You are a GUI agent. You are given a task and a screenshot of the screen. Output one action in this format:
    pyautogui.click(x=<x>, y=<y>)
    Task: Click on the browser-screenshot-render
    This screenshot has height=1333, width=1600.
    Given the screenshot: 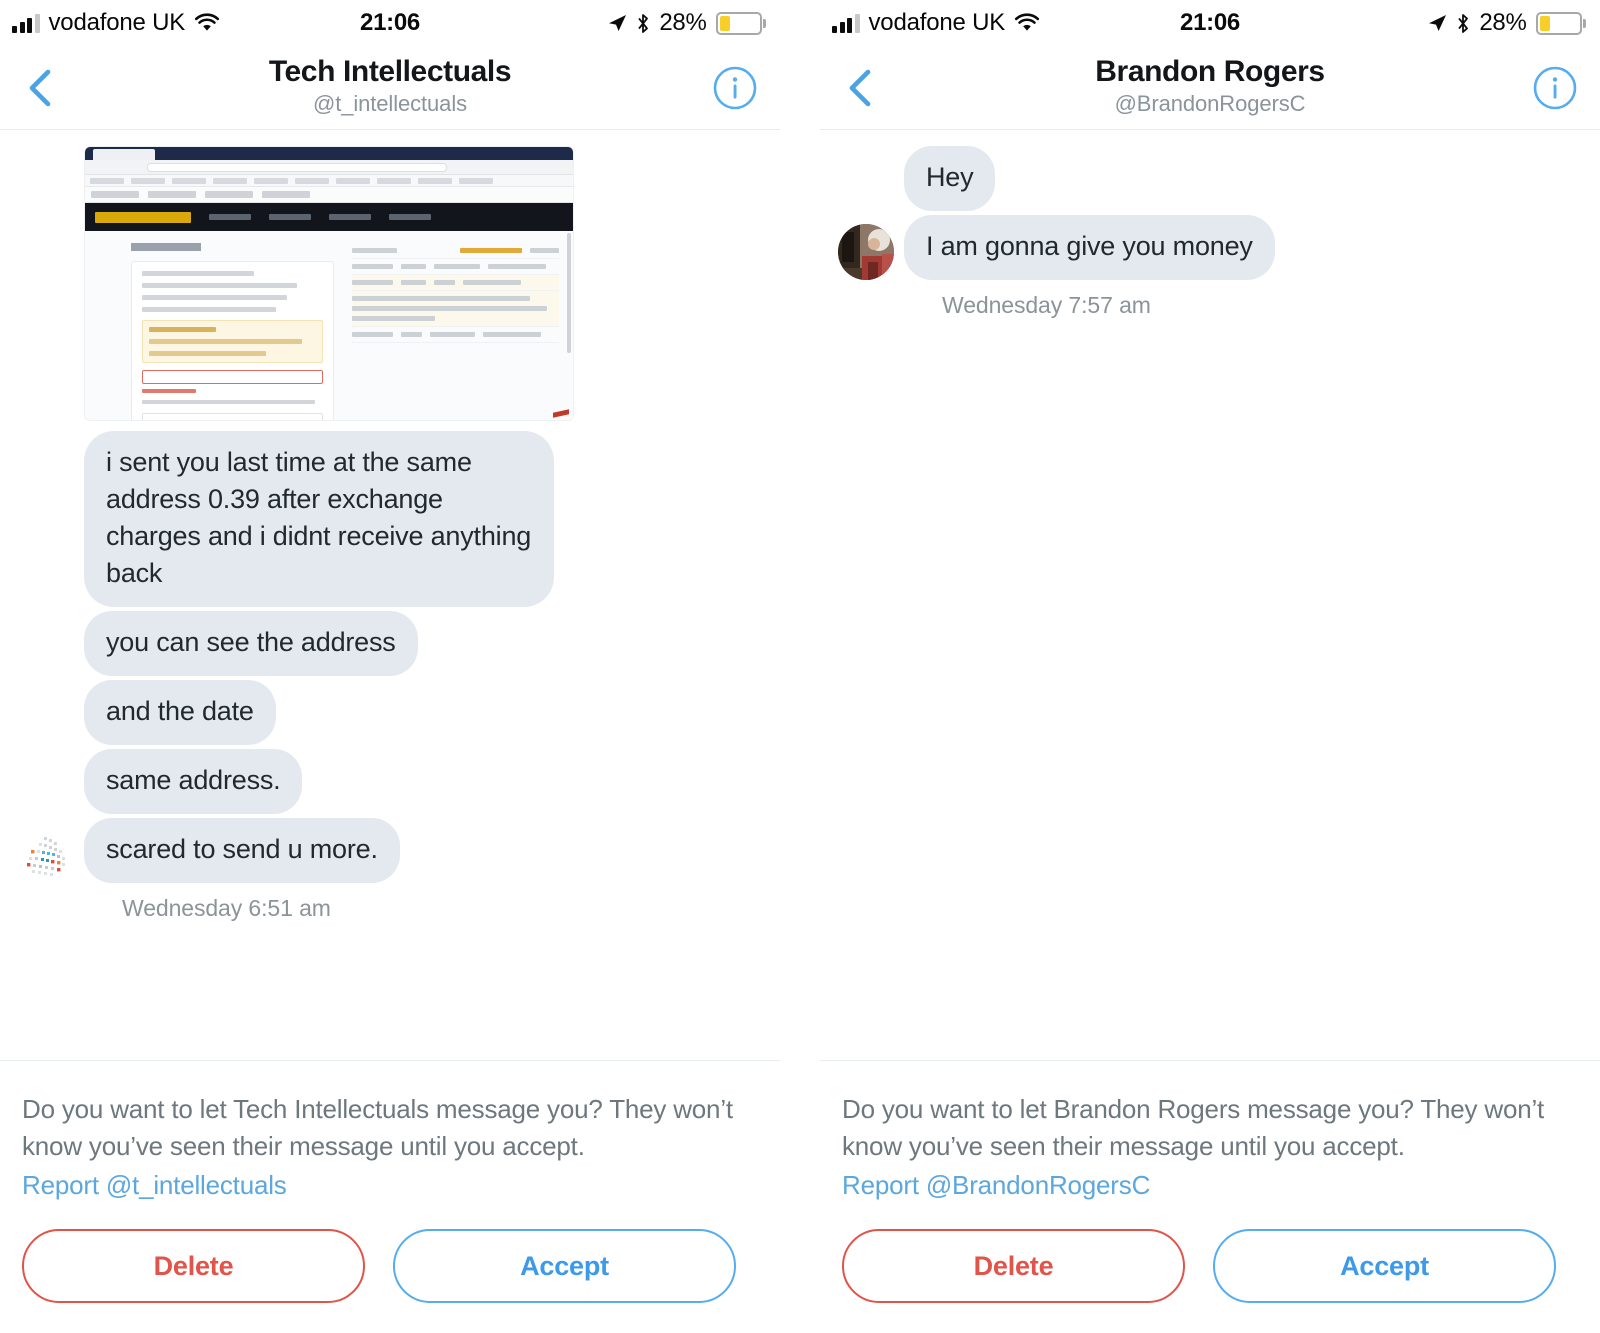 What is the action you would take?
    pyautogui.click(x=329, y=283)
    